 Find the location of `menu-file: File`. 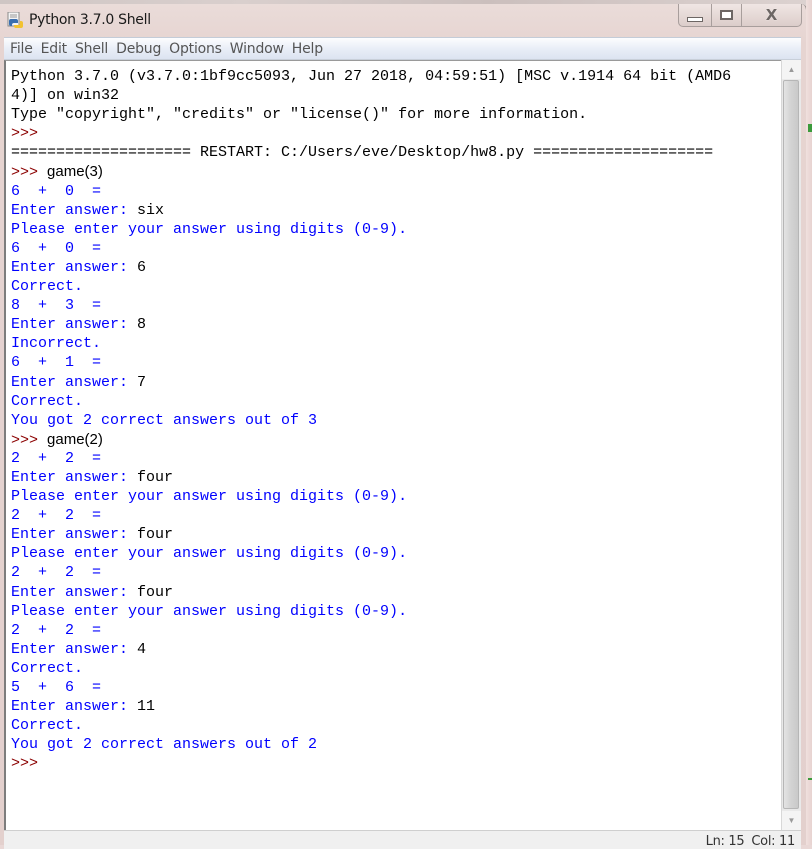

menu-file: File is located at coordinates (20, 49).